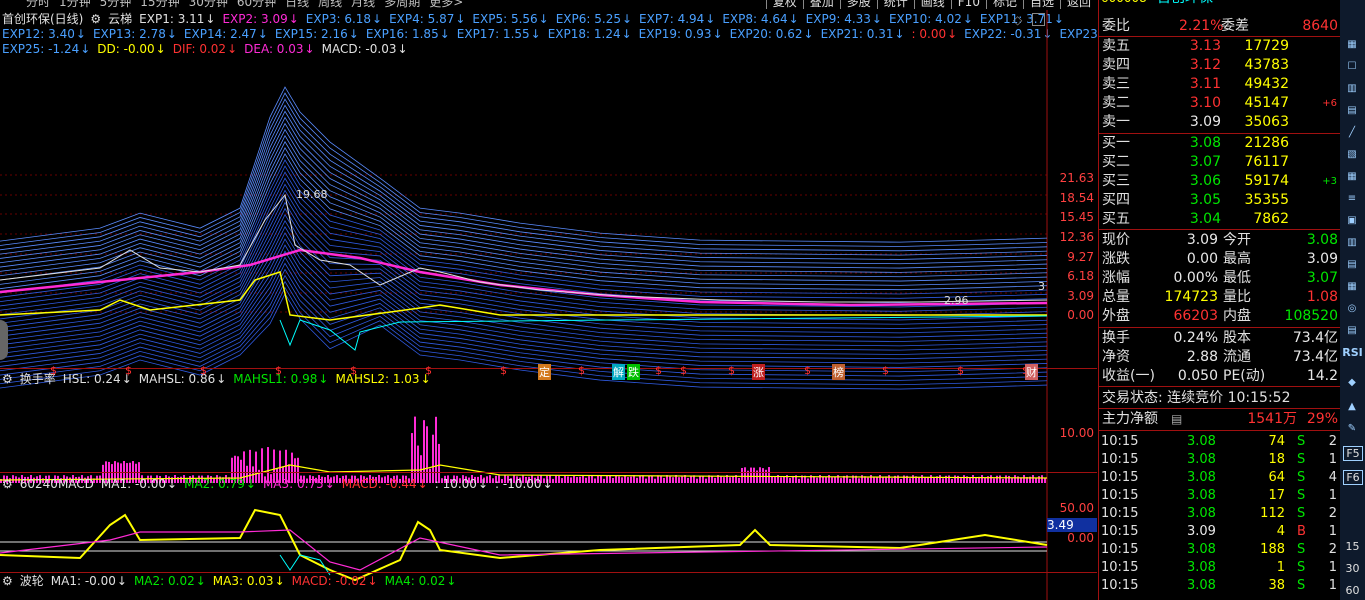 This screenshot has height=600, width=1365. What do you see at coordinates (1220, 162) in the screenshot?
I see `order-book-row: 买二 3.07 76117` at bounding box center [1220, 162].